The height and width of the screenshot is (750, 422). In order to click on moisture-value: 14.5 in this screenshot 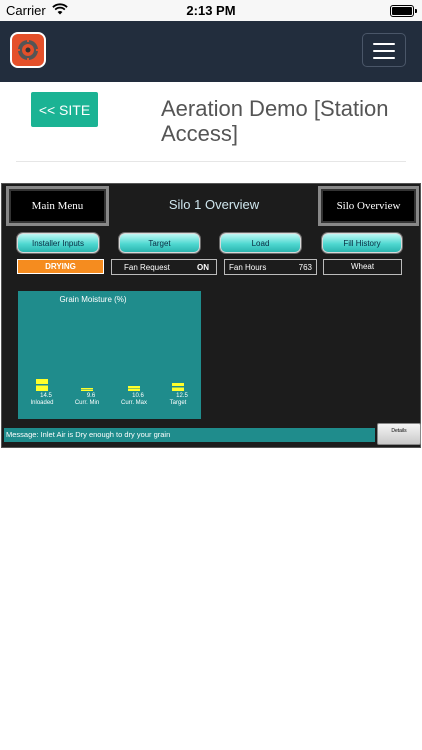, I will do `click(46, 396)`.